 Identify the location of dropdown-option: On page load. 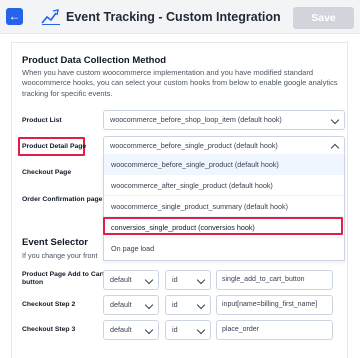
(224, 248).